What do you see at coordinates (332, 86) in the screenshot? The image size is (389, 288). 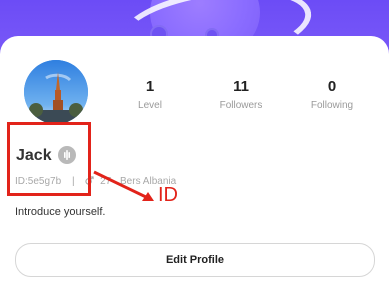 I see `stat-value: 0` at bounding box center [332, 86].